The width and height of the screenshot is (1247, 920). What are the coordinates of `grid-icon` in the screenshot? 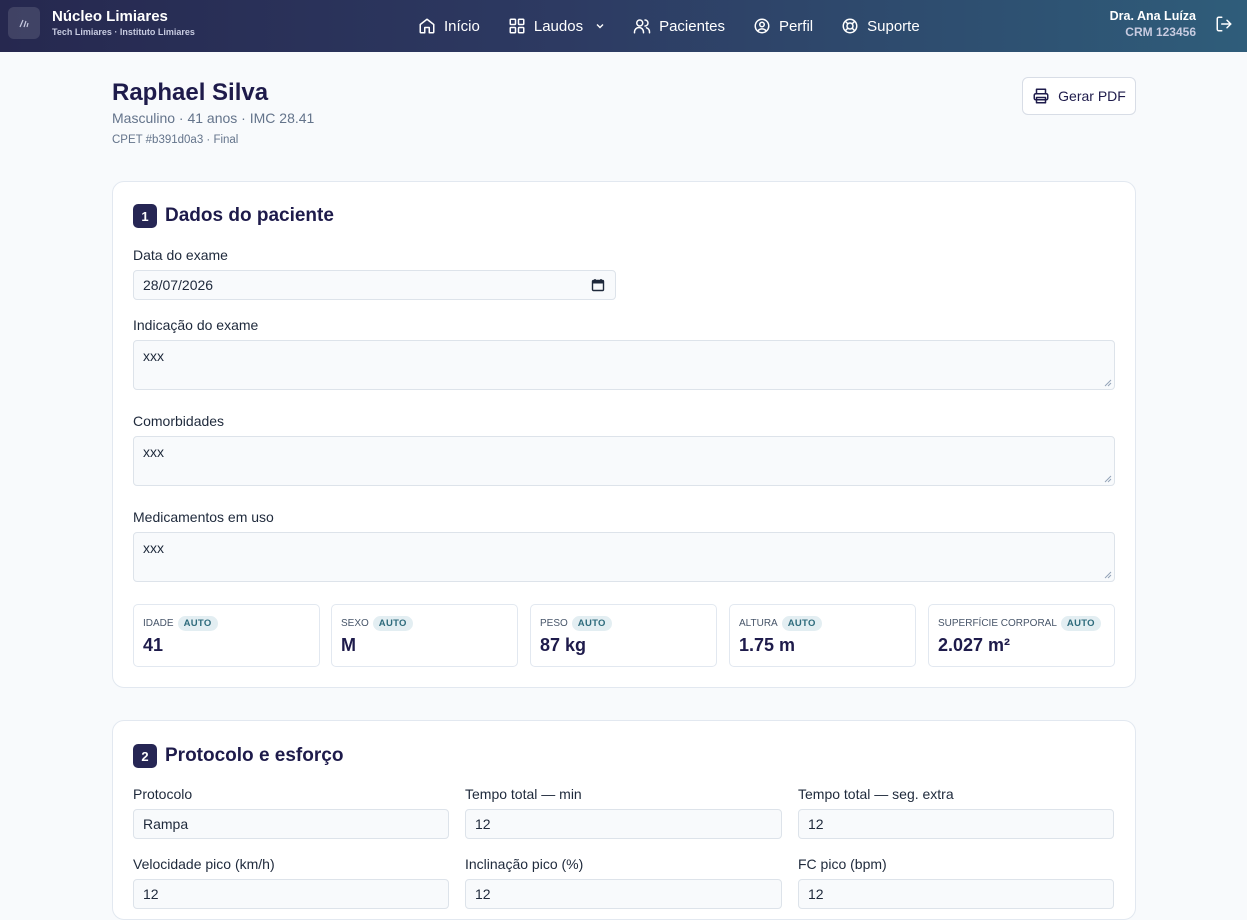 It's located at (517, 26).